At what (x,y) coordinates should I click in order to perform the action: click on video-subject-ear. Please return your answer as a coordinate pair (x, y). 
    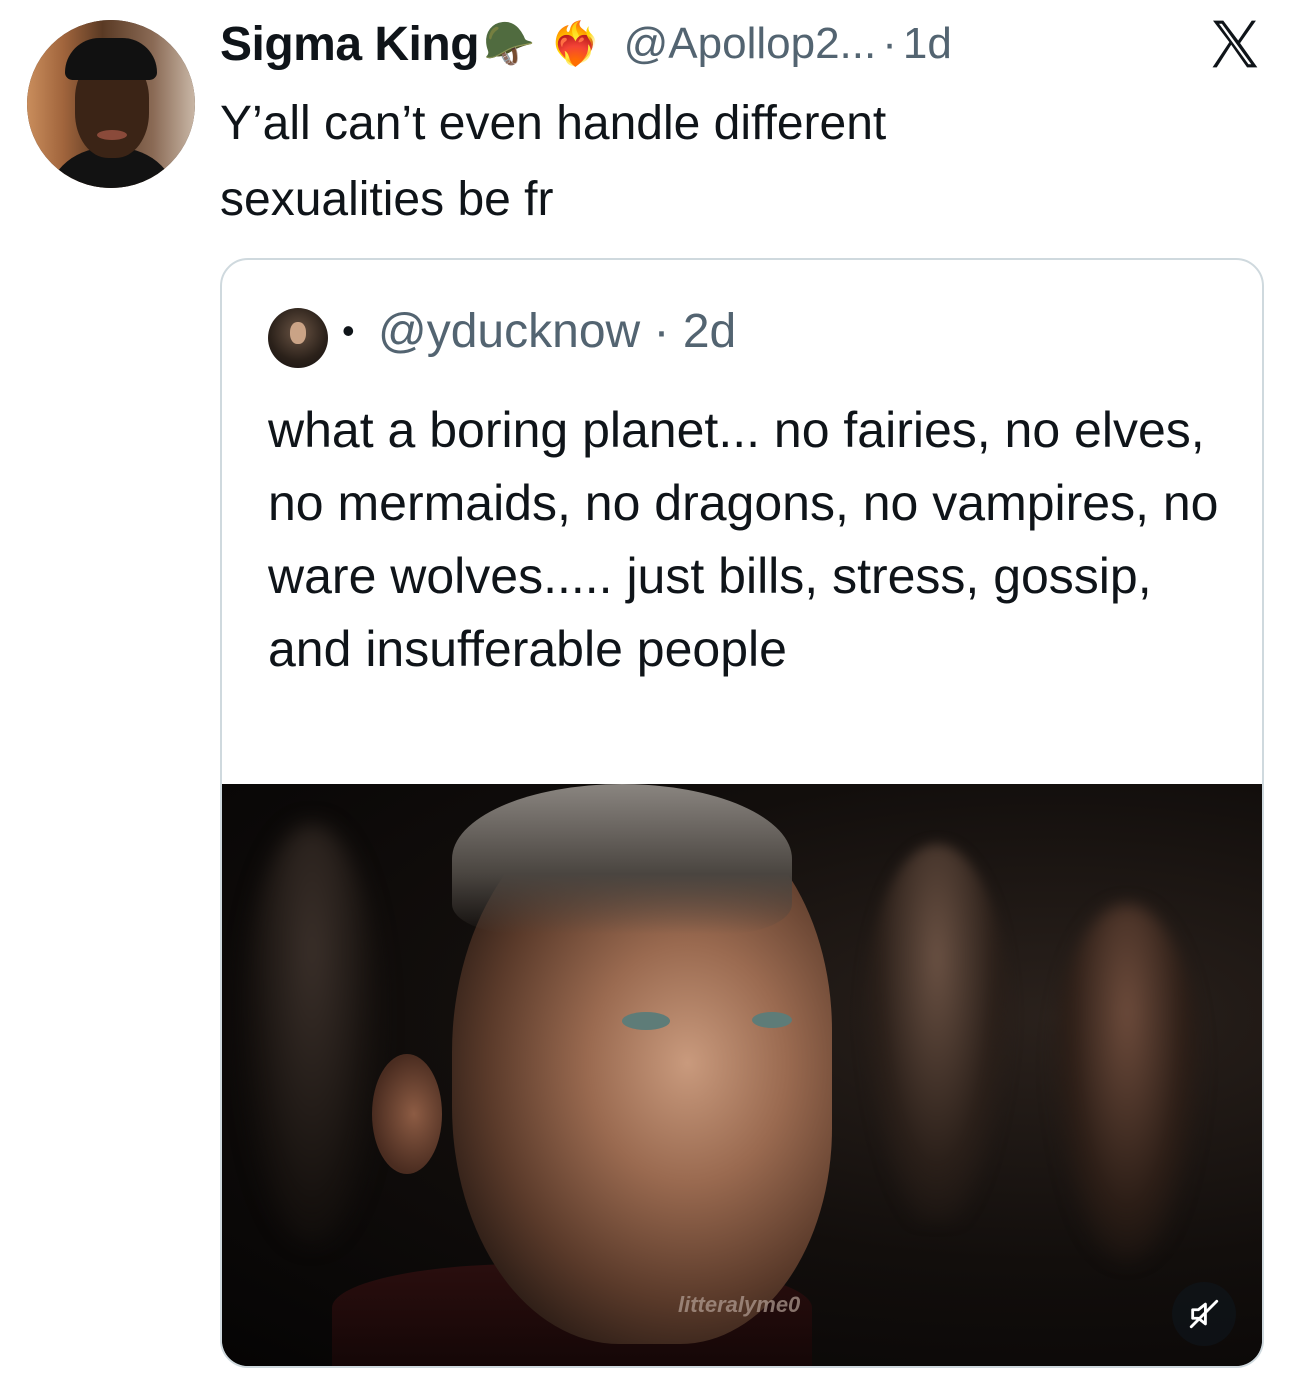
    Looking at the image, I should click on (407, 1114).